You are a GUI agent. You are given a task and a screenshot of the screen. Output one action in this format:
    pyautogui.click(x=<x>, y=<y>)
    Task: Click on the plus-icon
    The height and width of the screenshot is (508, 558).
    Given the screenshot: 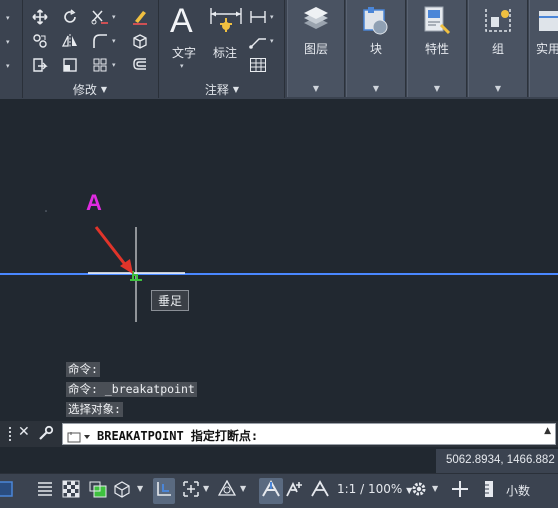 What is the action you would take?
    pyautogui.click(x=460, y=491)
    